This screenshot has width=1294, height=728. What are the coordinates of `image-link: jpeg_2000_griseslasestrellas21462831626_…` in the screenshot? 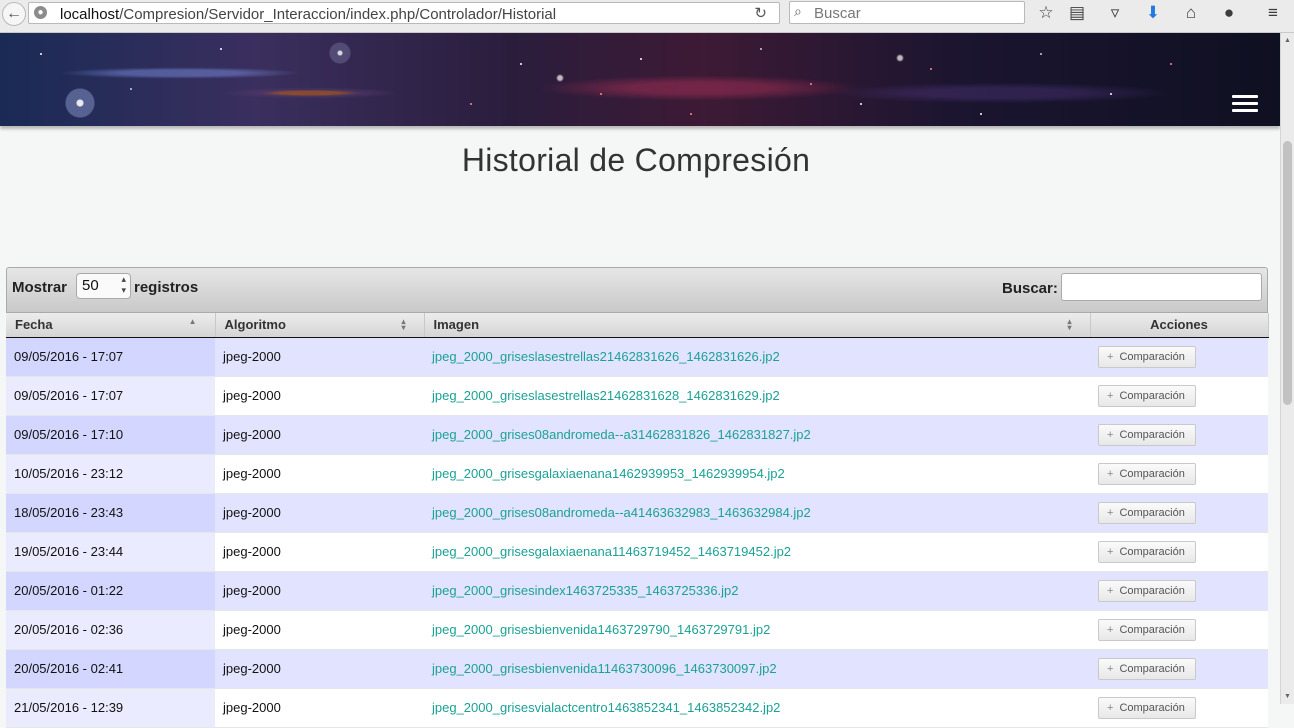 It's located at (606, 356).